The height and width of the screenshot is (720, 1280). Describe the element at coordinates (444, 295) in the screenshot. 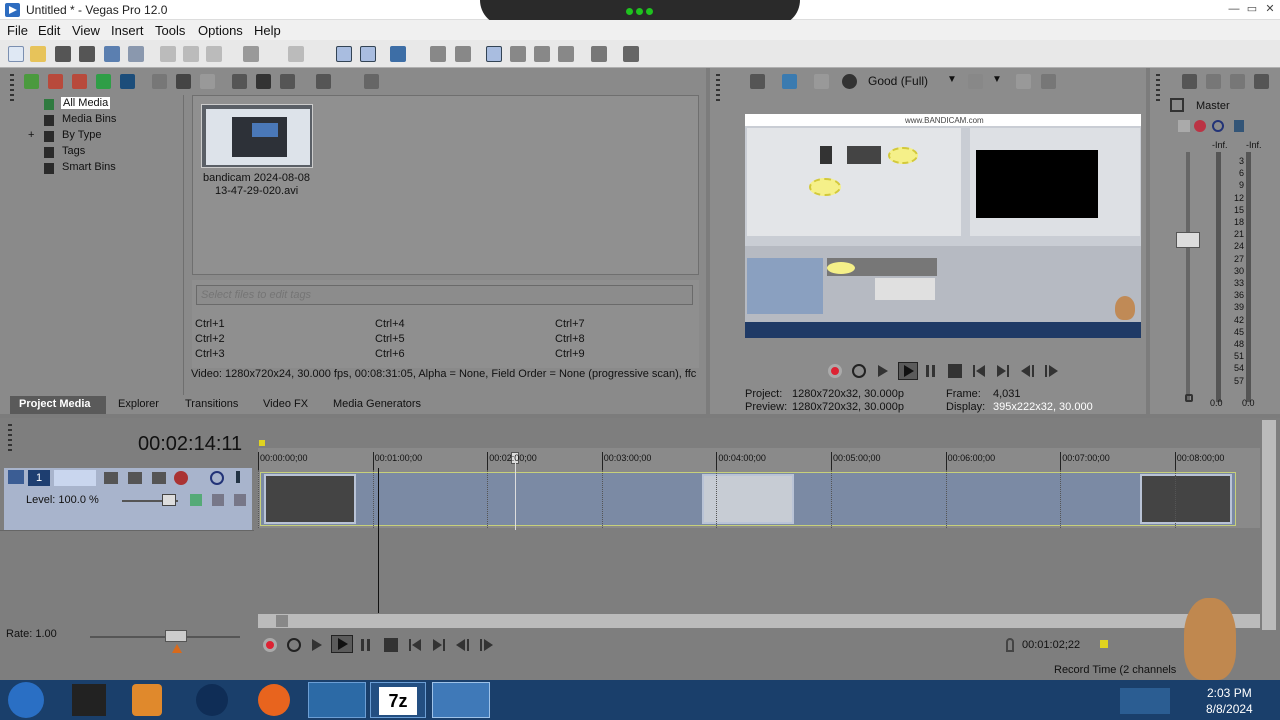

I see `edit-tags-input` at that location.